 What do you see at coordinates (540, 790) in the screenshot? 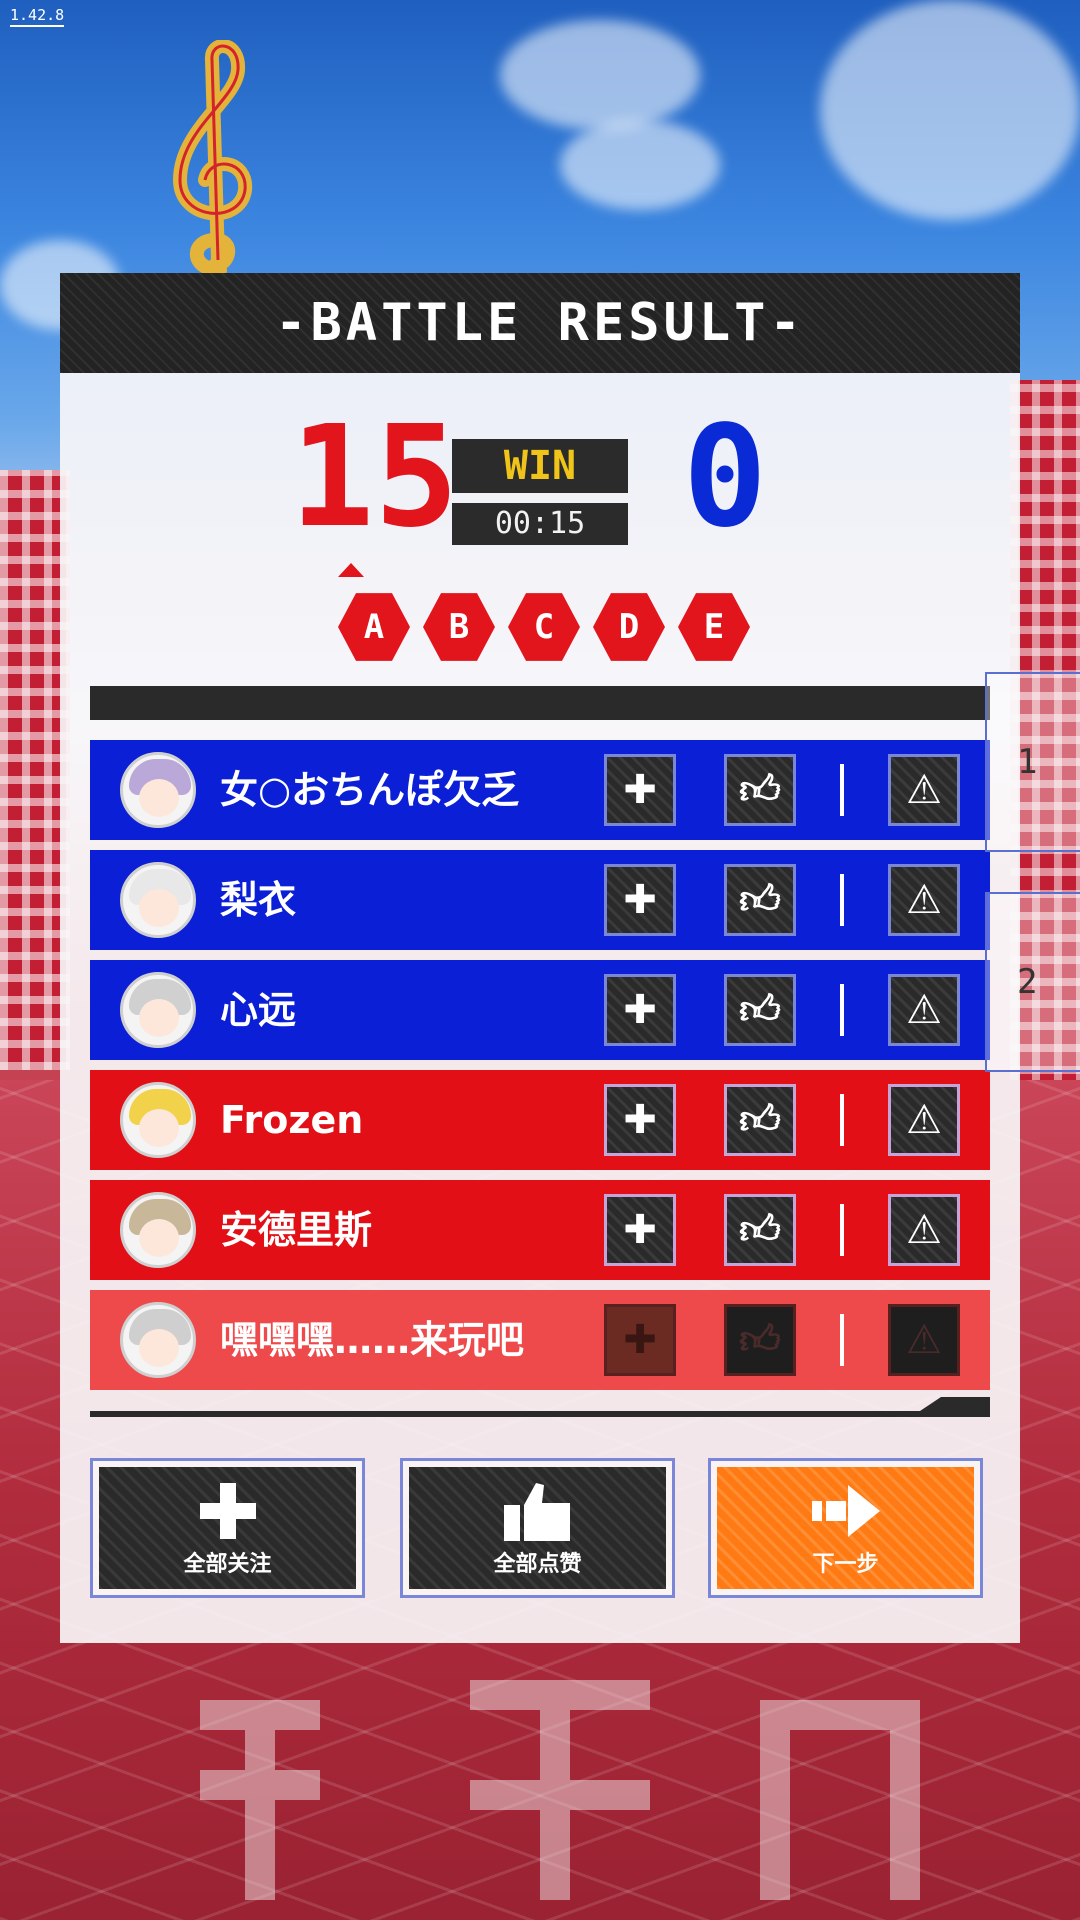
I see `player-row: 女○おちんぽ欠乏 ✚ 👍︎ ⚠` at bounding box center [540, 790].